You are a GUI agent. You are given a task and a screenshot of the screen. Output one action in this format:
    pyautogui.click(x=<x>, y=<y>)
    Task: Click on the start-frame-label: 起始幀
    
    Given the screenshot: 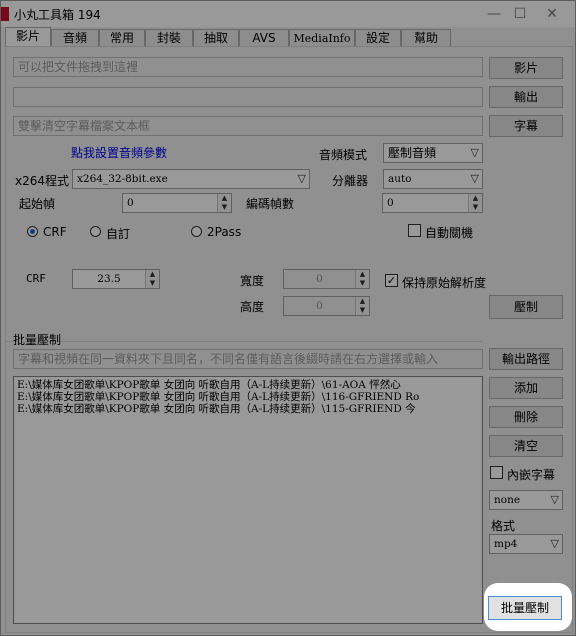 What is the action you would take?
    pyautogui.click(x=37, y=204)
    